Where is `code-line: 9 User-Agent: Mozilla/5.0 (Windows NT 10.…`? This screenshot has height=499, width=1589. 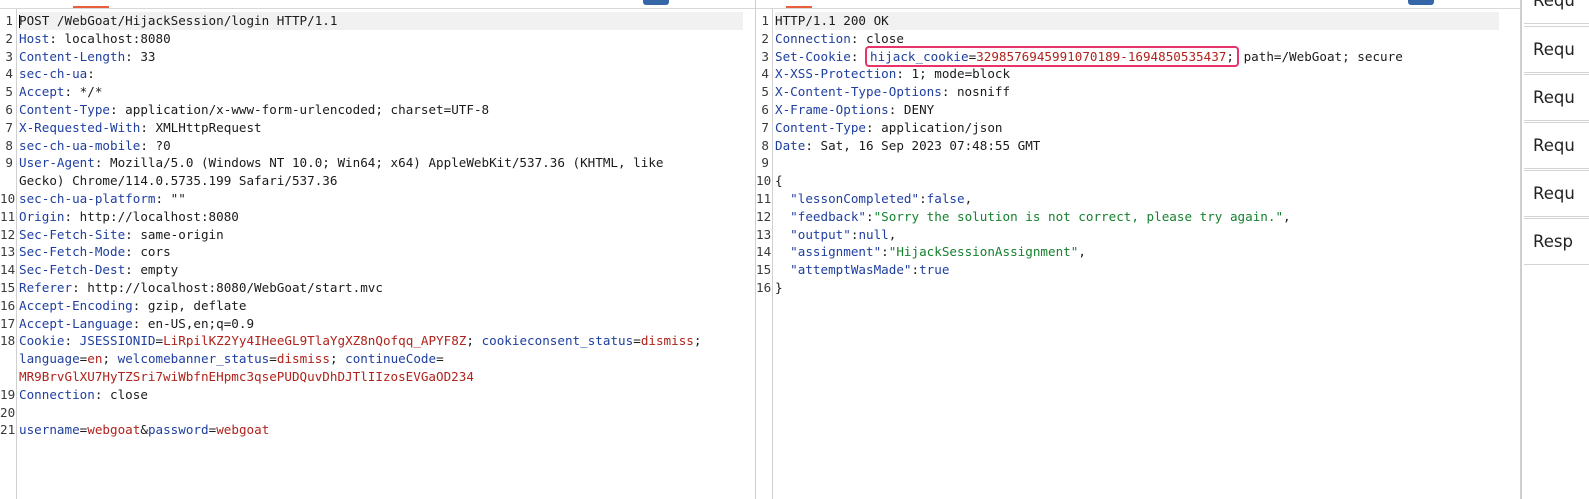
code-line: 9 User-Agent: Mozilla/5.0 (Windows NT 10.… is located at coordinates (377, 163).